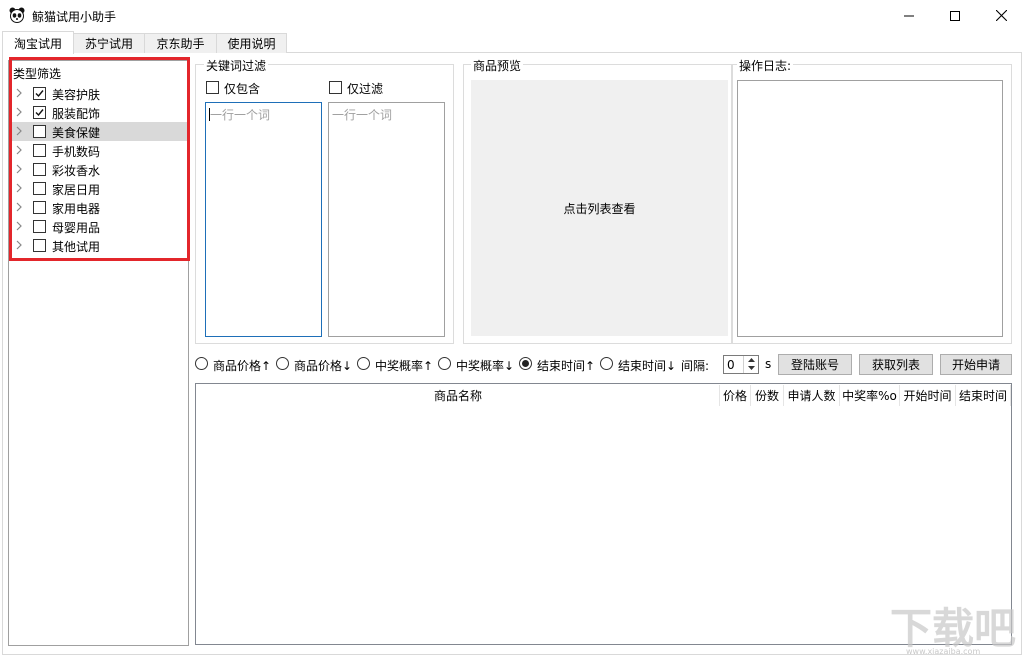 The width and height of the screenshot is (1024, 657). I want to click on sort-radio-label: 中奖概率↓, so click(485, 366).